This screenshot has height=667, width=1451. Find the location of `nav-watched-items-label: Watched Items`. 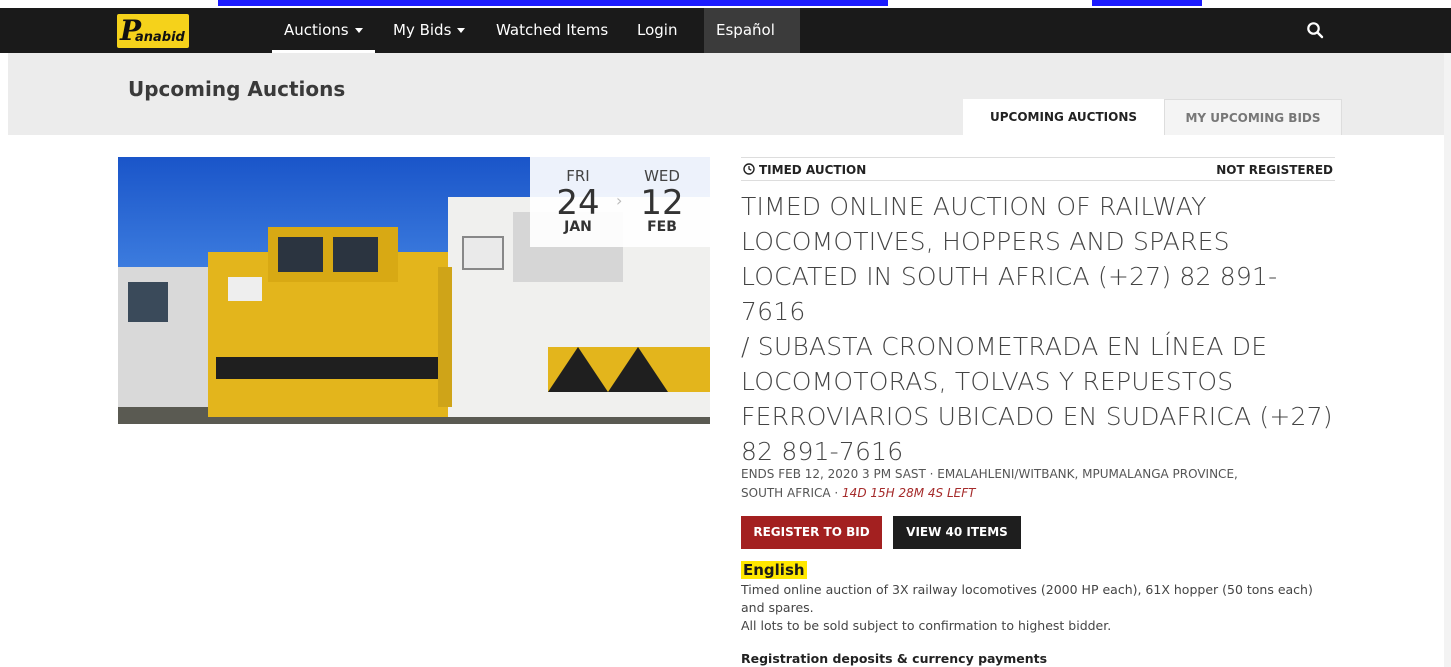

nav-watched-items-label: Watched Items is located at coordinates (552, 30).